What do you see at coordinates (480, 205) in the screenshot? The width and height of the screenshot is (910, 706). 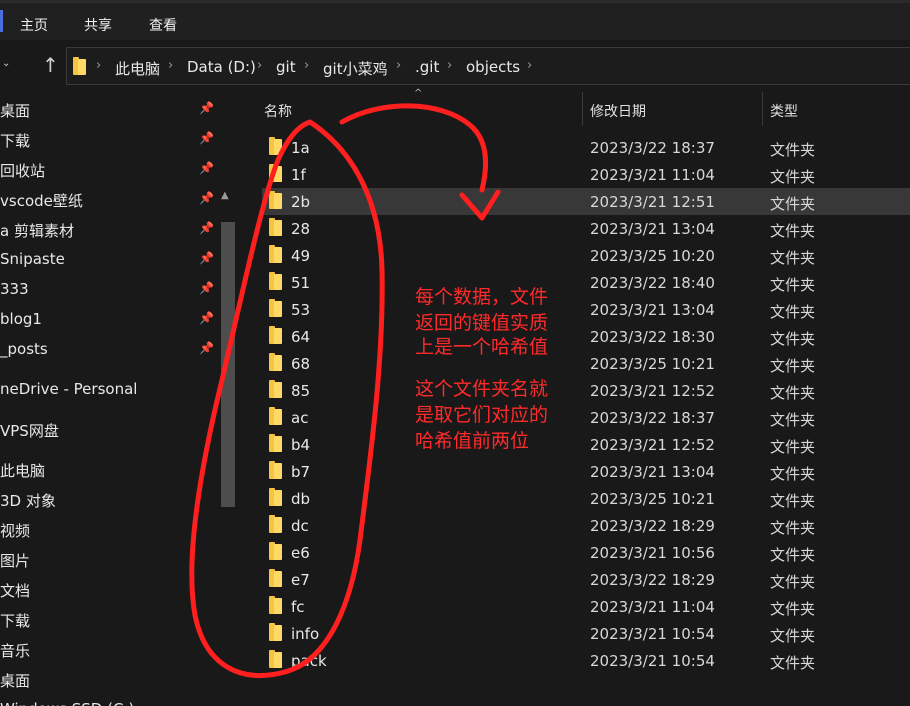 I see `arrowhead-annotation` at bounding box center [480, 205].